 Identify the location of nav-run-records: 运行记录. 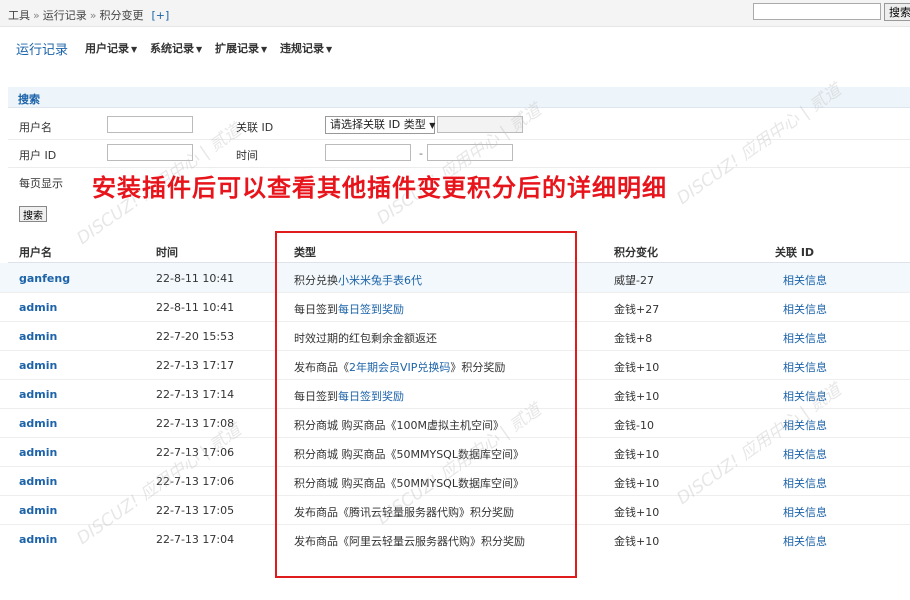
(42, 48).